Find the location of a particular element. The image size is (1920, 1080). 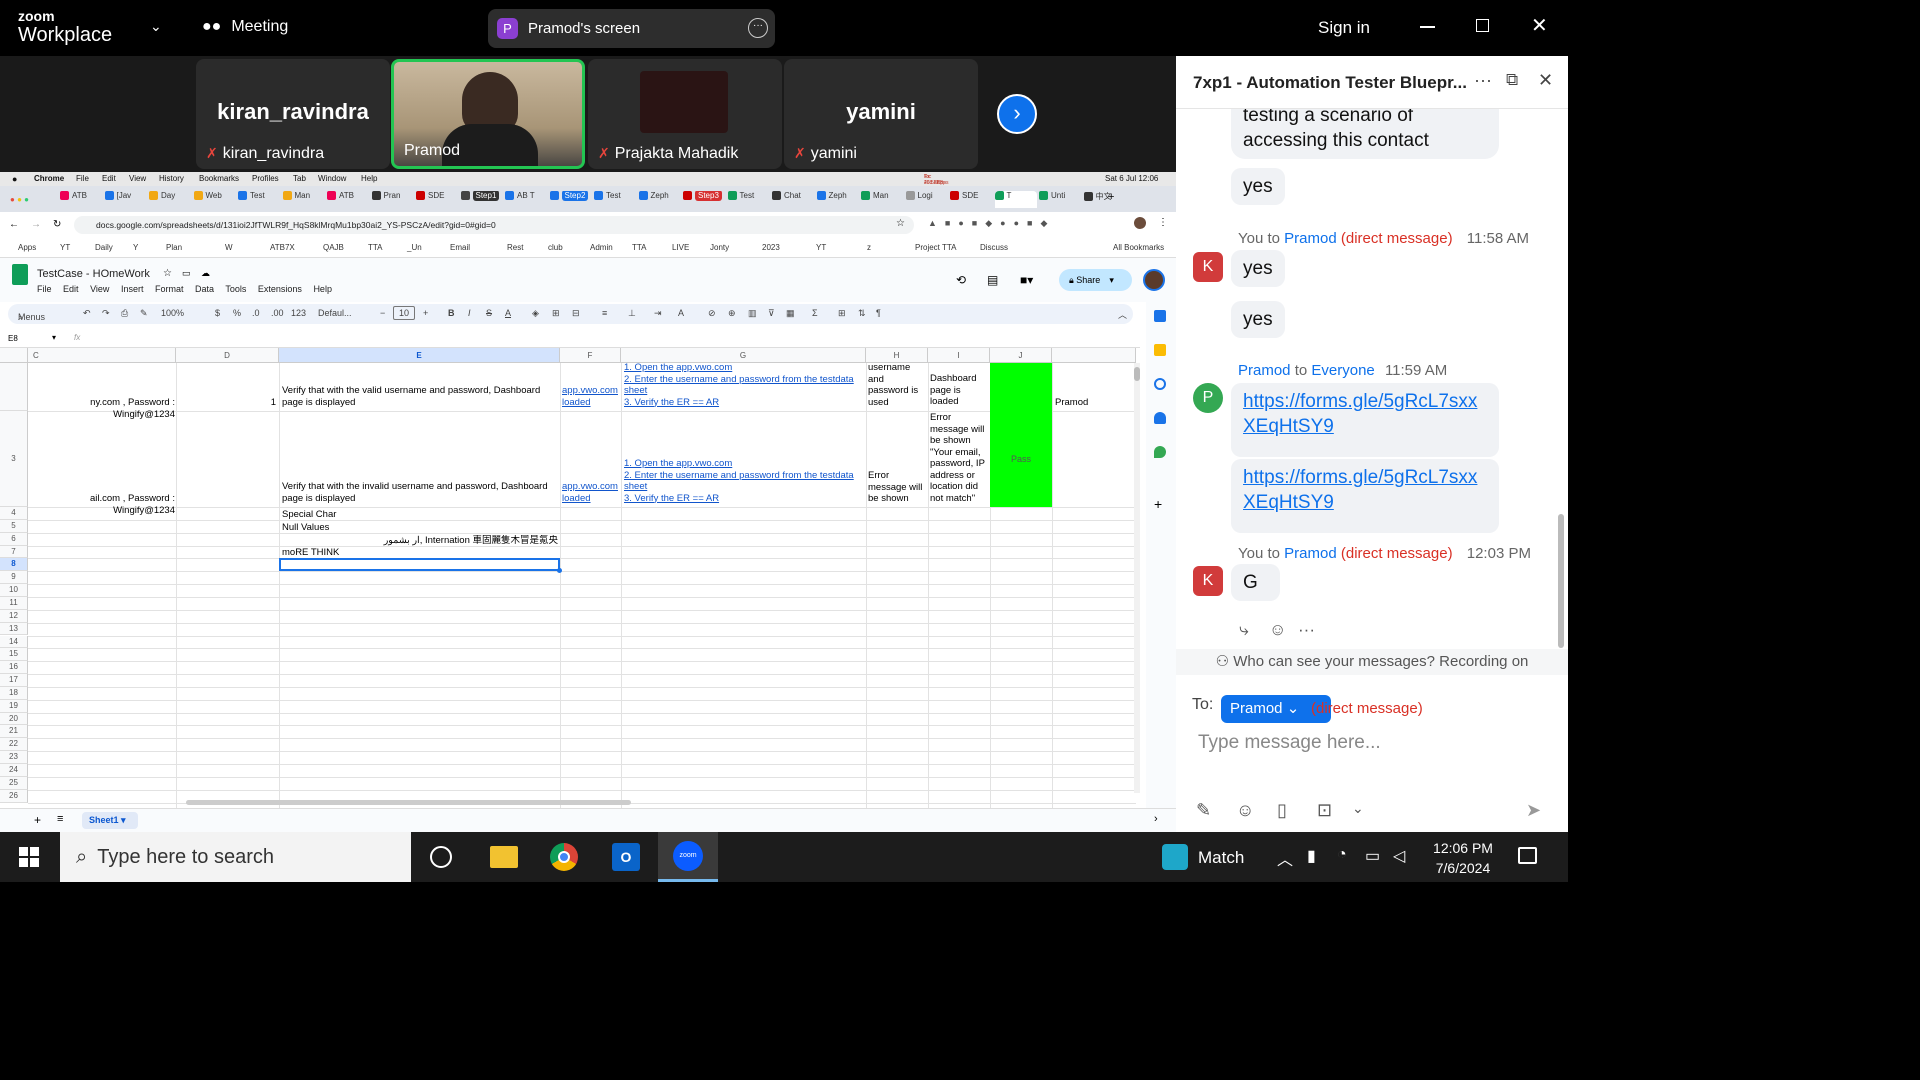

strikethrough-icon: S is located at coordinates (489, 313).